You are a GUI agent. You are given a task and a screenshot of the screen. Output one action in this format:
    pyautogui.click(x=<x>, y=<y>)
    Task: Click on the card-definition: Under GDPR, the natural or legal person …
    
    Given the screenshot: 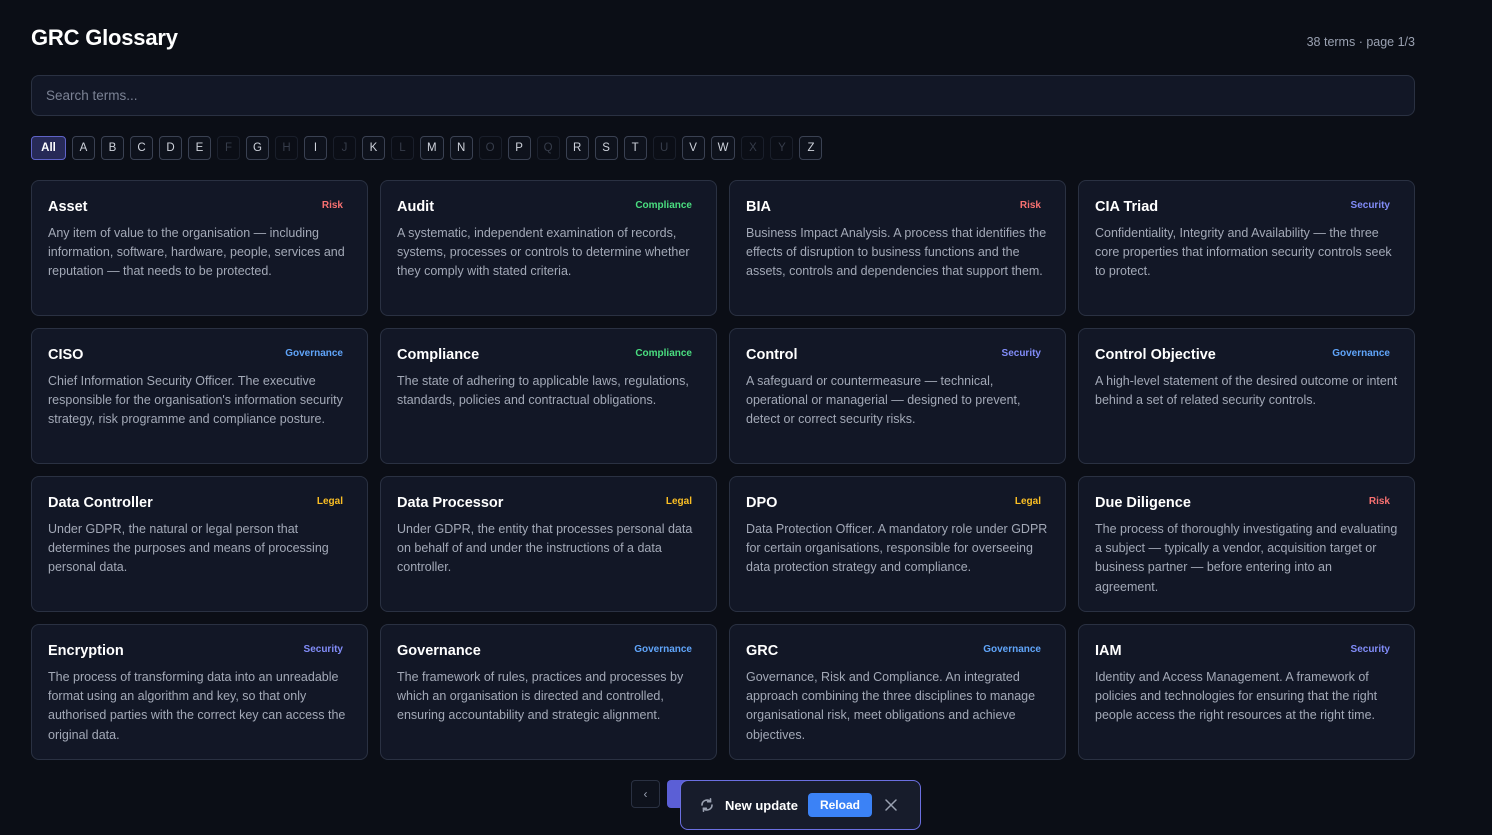 What is the action you would take?
    pyautogui.click(x=188, y=548)
    